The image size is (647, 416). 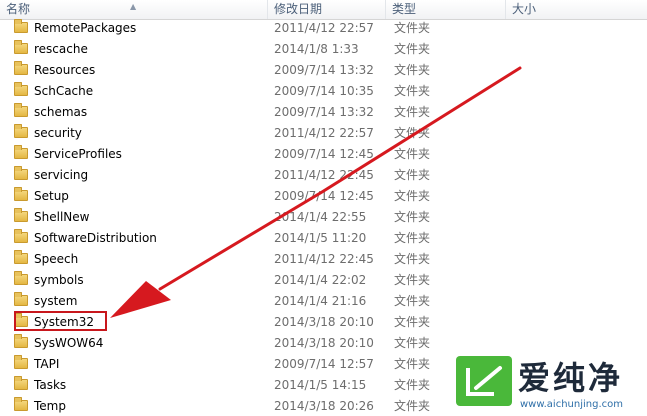 I want to click on logo-brand-text: 爱纯净, so click(x=571, y=378).